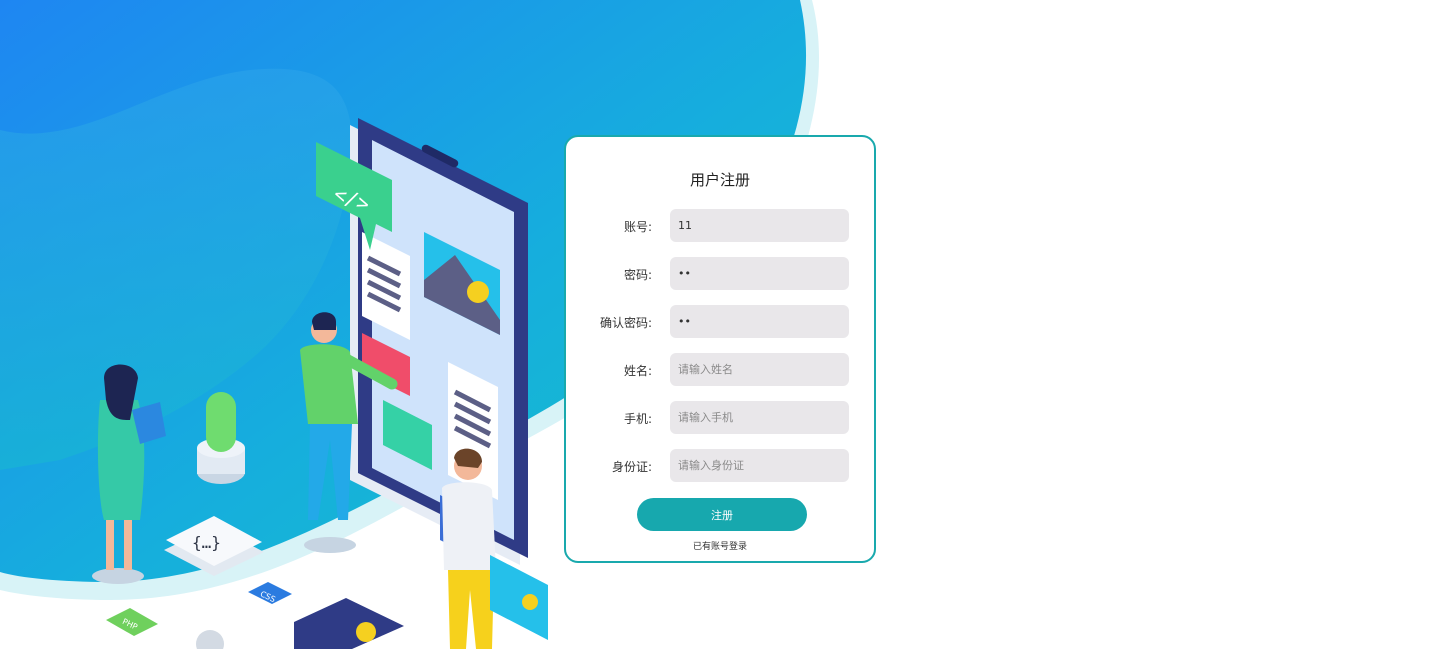  I want to click on login-link: 已有账号登录, so click(720, 545).